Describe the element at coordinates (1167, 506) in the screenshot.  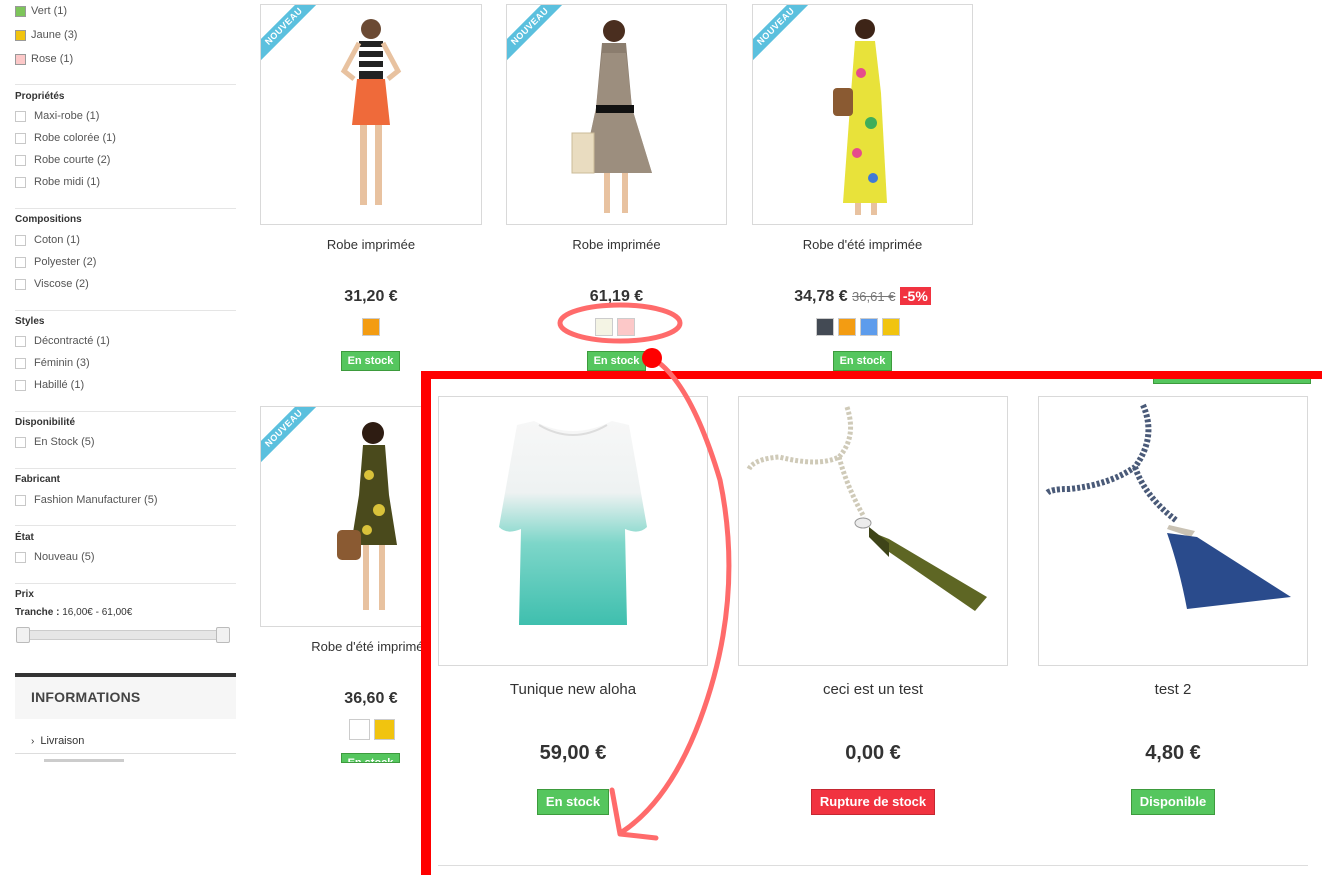
I see `tassel-necklace-photo` at that location.